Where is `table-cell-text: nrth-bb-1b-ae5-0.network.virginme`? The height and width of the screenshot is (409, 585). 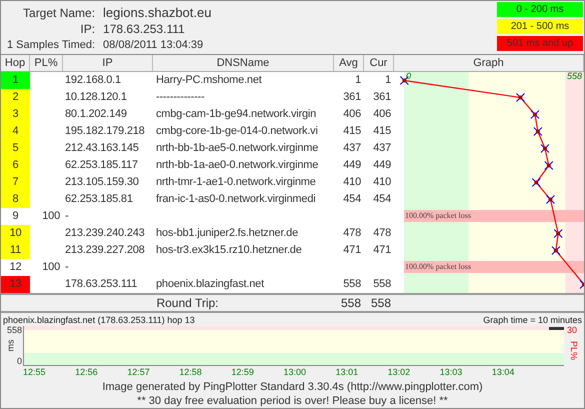 table-cell-text: nrth-bb-1b-ae5-0.network.virginme is located at coordinates (237, 148).